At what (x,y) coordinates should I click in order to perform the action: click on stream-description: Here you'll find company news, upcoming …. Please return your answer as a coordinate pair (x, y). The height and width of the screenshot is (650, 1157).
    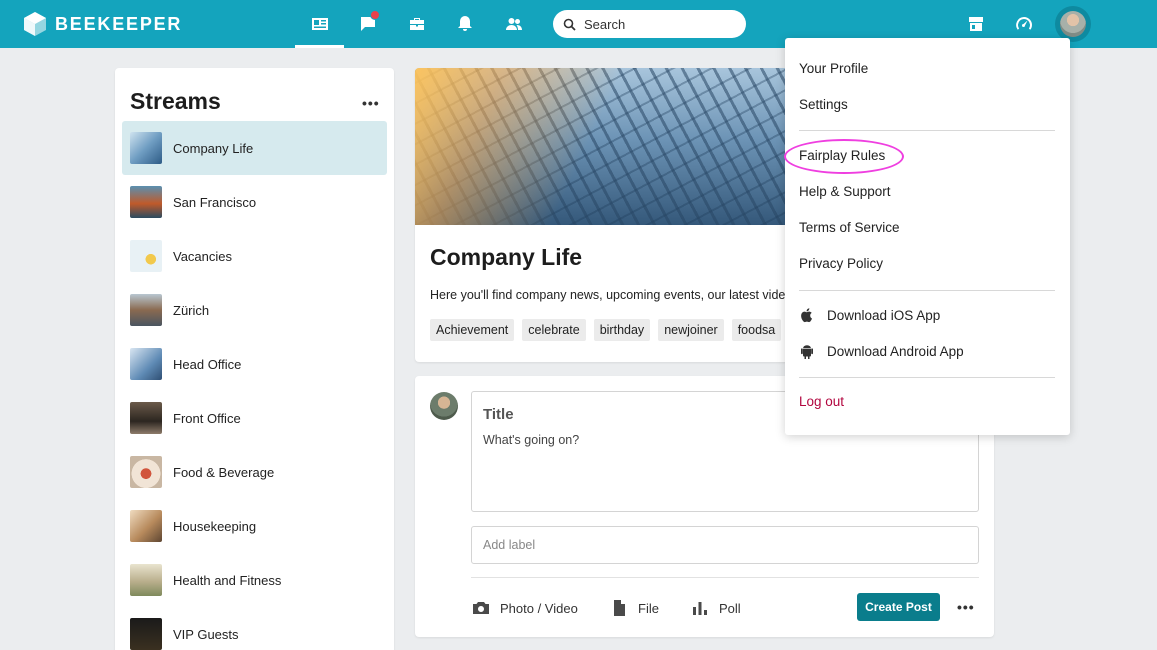
    Looking at the image, I should click on (608, 295).